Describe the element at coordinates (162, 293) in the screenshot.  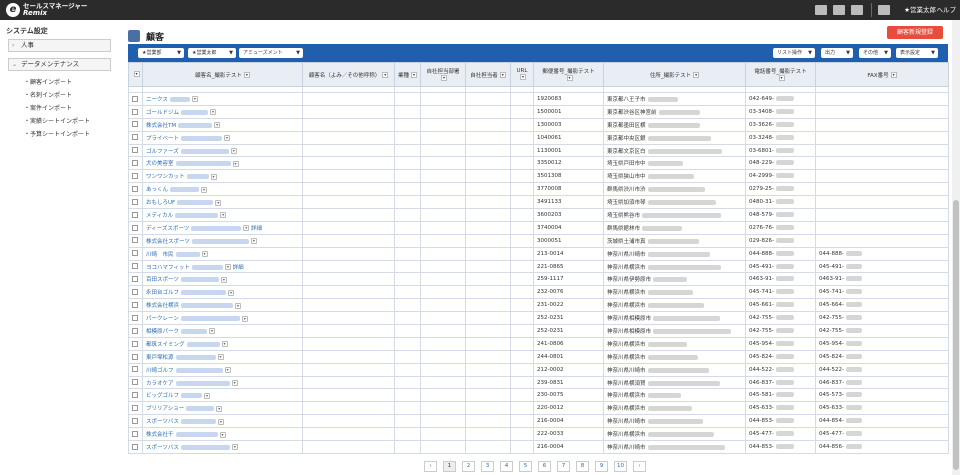
I see `customer-name-link: 永田台ゴルフ` at that location.